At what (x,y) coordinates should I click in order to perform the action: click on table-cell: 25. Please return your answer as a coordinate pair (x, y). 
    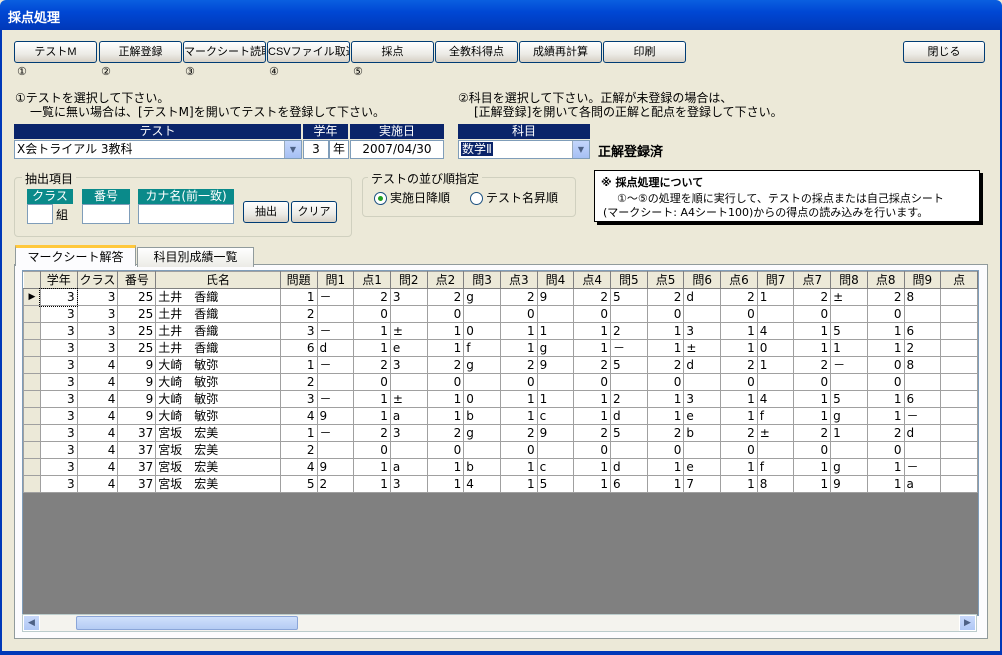
    Looking at the image, I should click on (137, 331).